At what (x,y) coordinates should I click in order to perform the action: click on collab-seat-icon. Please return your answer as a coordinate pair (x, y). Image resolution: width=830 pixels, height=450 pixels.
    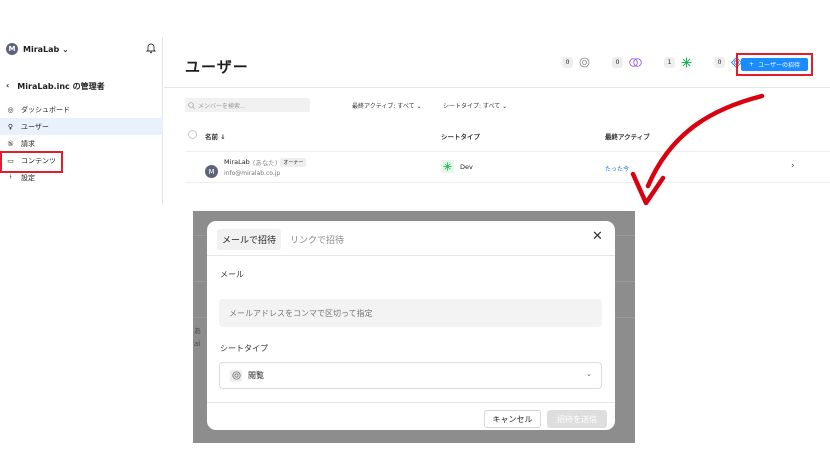
    Looking at the image, I should click on (635, 62).